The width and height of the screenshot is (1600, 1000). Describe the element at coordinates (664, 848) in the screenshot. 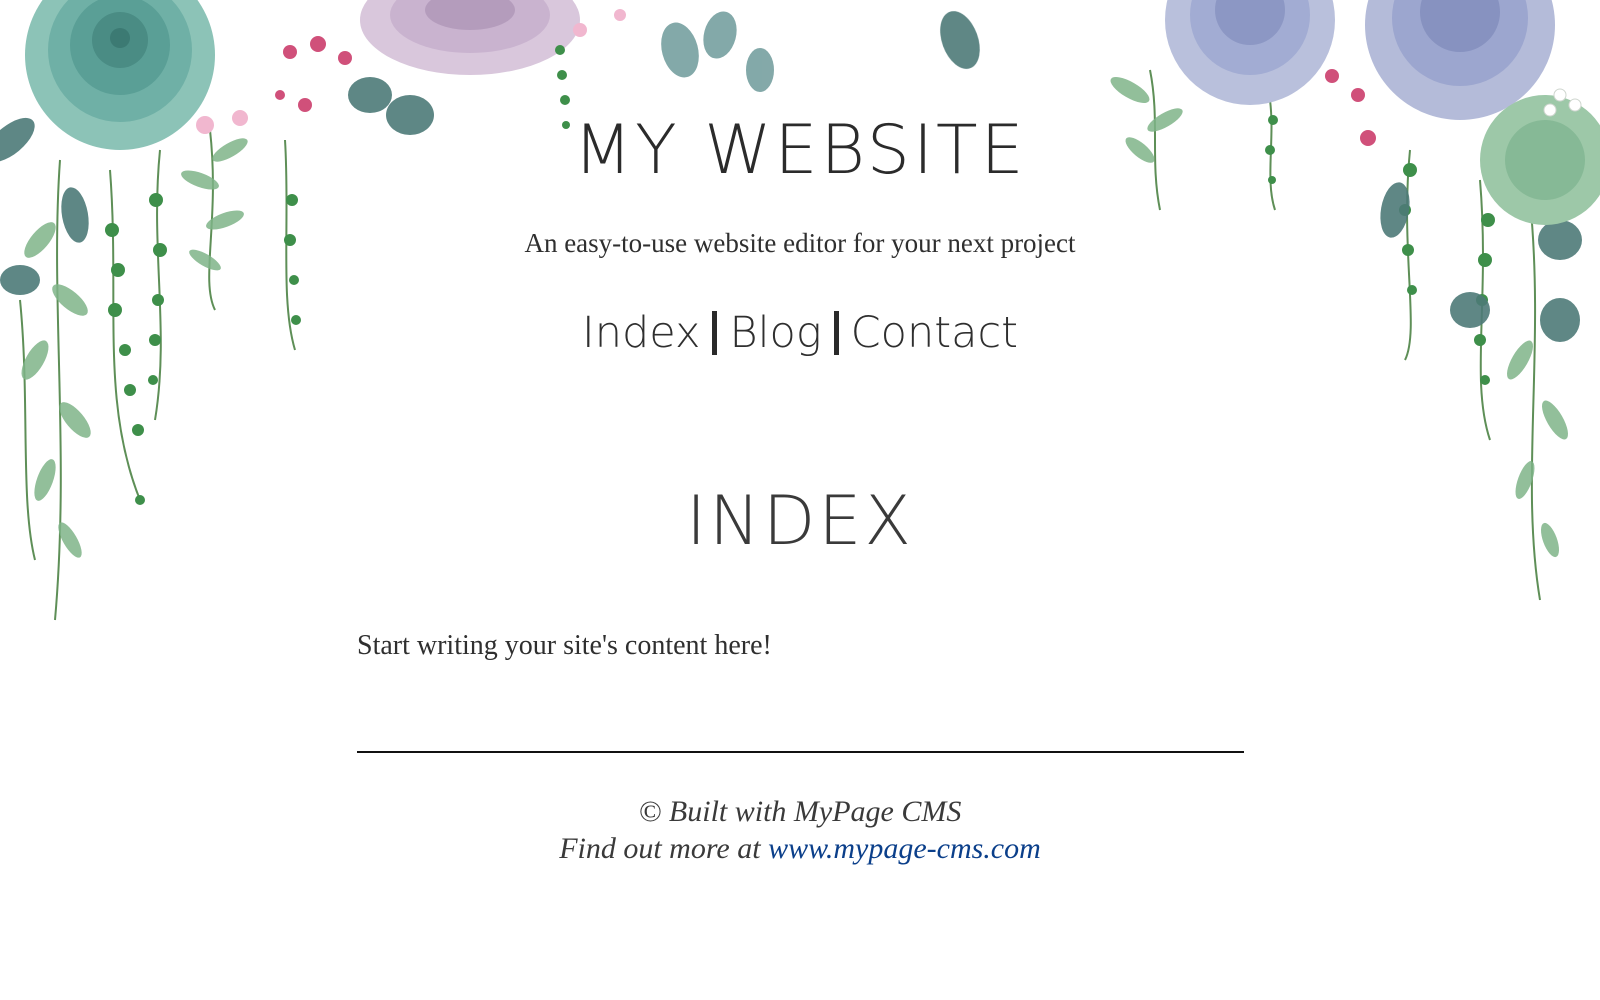

I see `footer-find-more-prefix: Find out more at` at that location.